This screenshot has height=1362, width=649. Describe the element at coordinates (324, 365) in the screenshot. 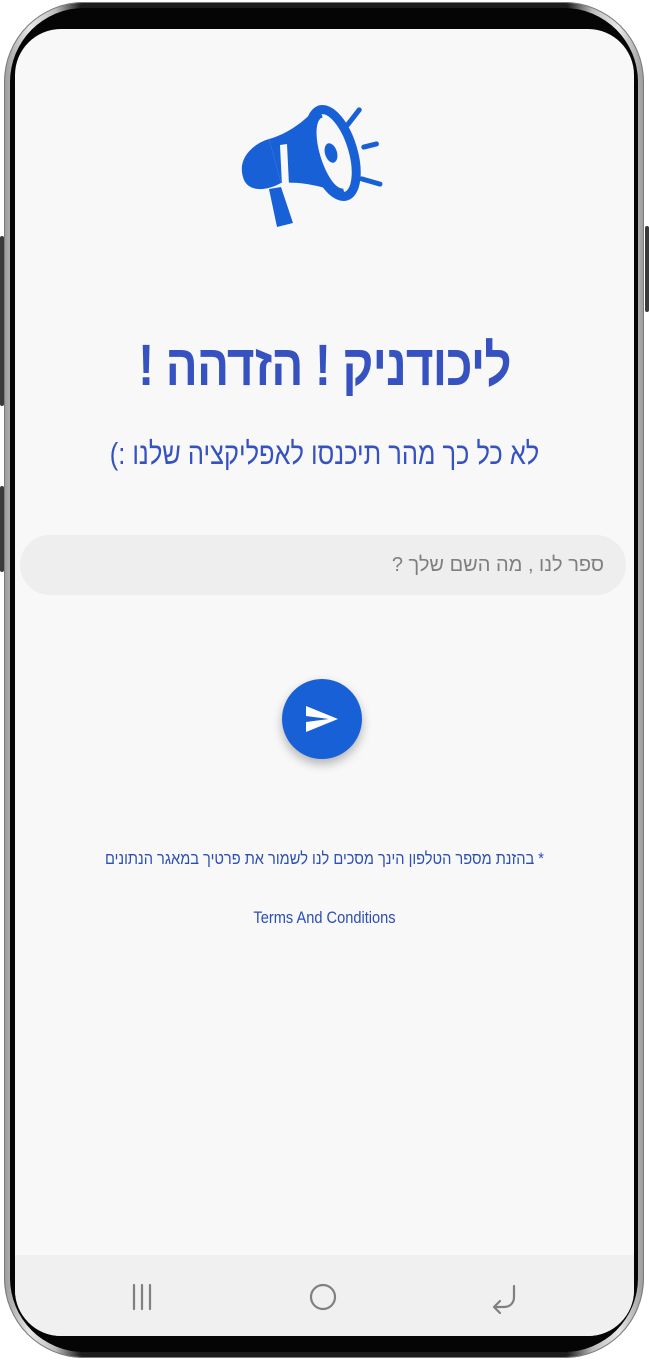

I see `page-title: ליכודניק ! הזדהה !` at that location.